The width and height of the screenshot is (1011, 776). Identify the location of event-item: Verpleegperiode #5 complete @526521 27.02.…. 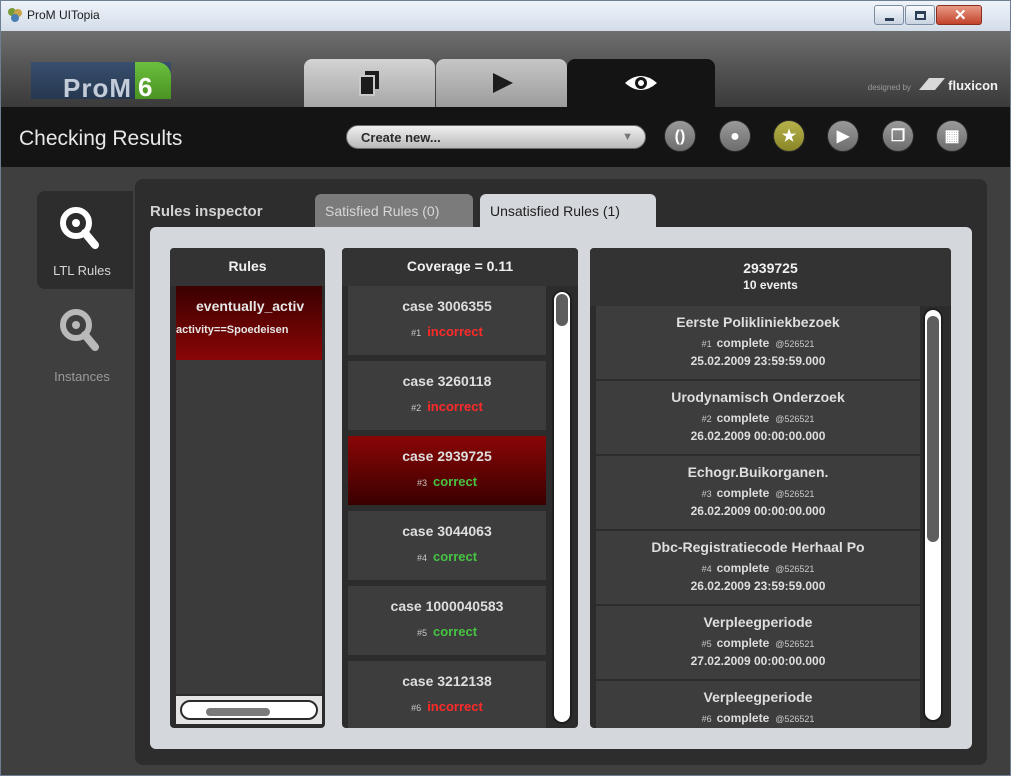
(758, 643).